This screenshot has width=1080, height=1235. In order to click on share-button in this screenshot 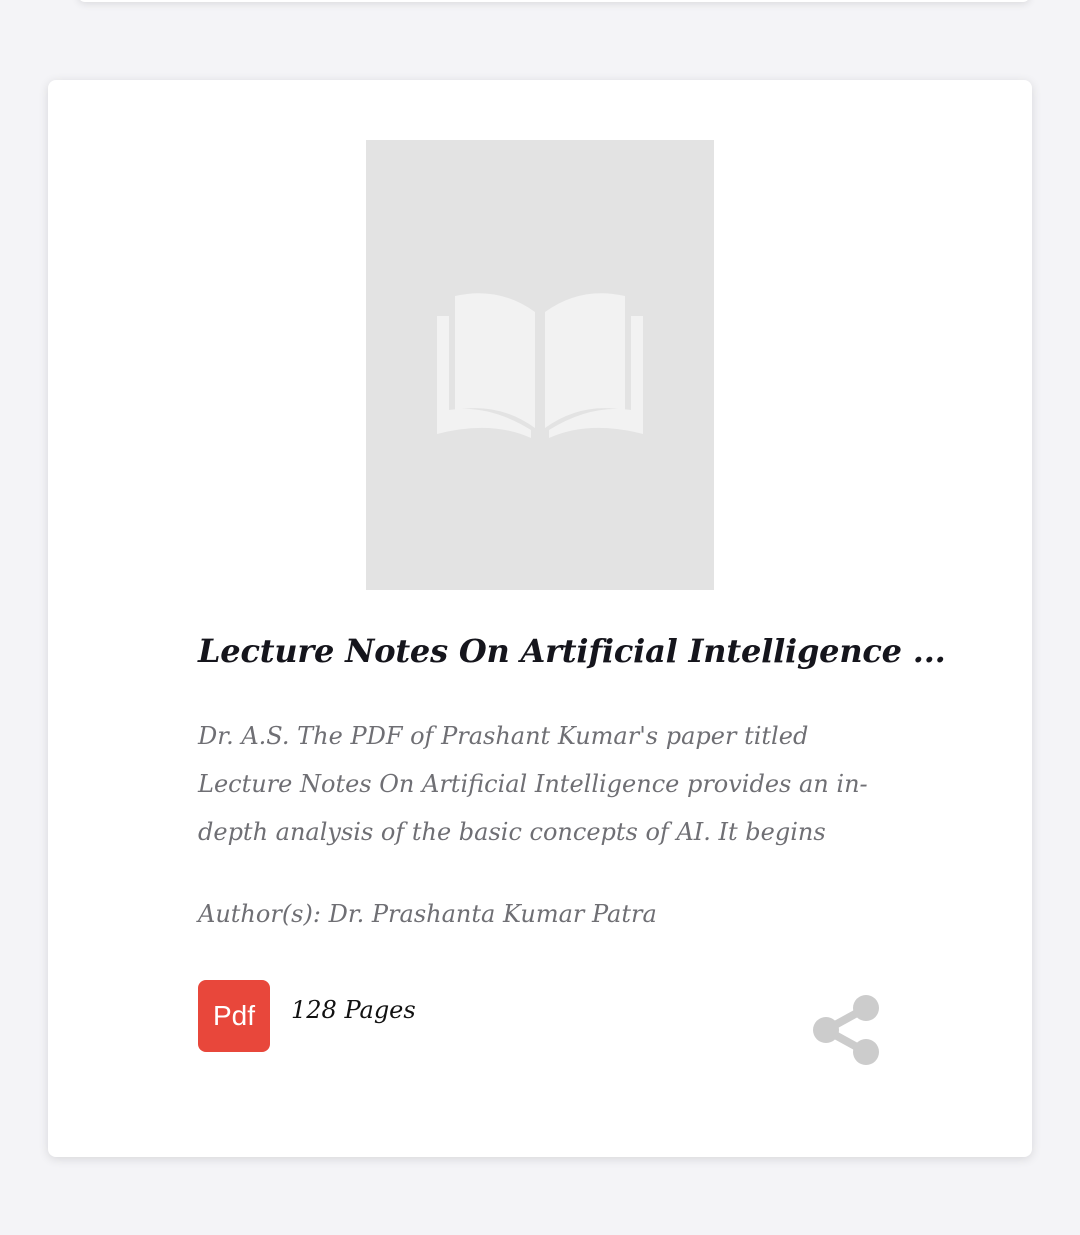, I will do `click(846, 1030)`.